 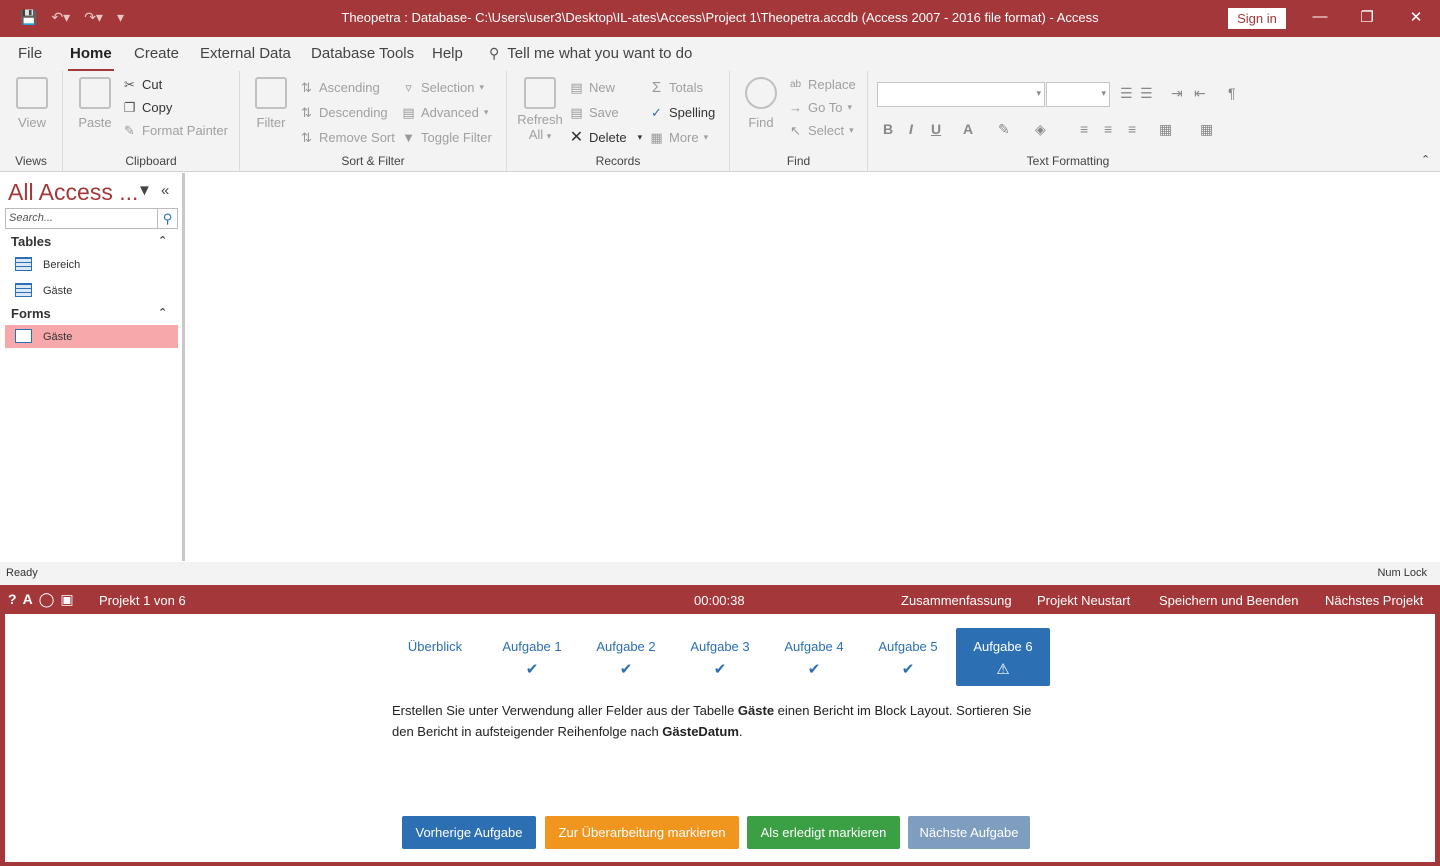 What do you see at coordinates (66, 599) in the screenshot?
I see `window-icon: ▣` at bounding box center [66, 599].